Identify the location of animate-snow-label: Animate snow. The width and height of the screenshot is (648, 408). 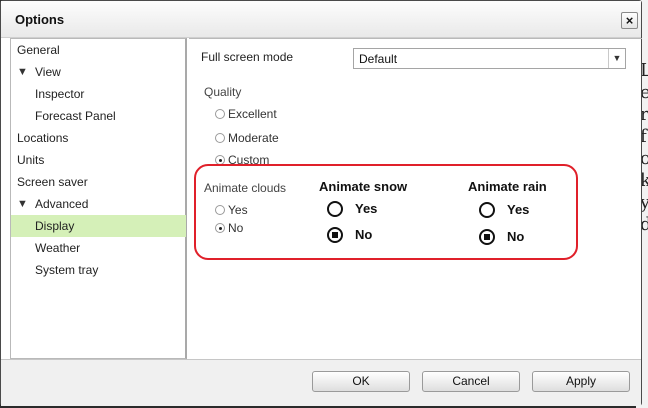
(363, 186).